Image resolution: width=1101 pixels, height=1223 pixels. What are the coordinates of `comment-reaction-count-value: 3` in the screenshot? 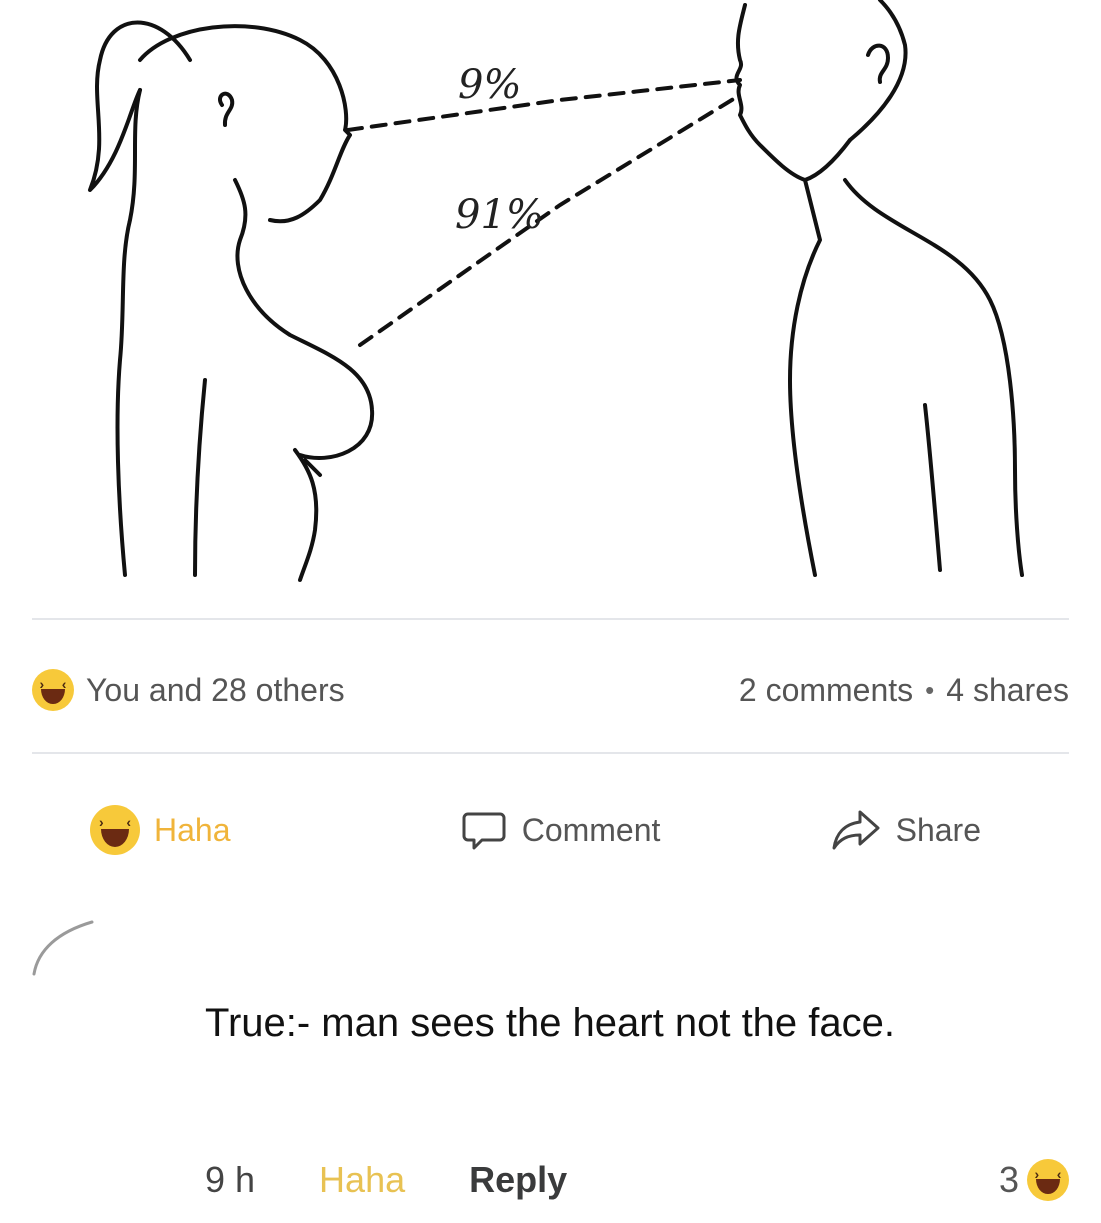 It's located at (1008, 1179).